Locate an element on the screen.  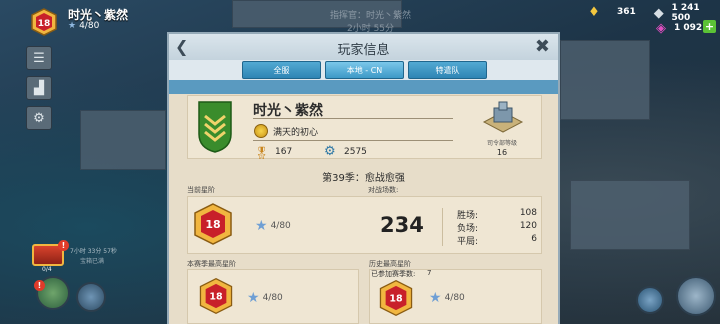
history-best-badge-icon: 18 is located at coordinates (396, 298).